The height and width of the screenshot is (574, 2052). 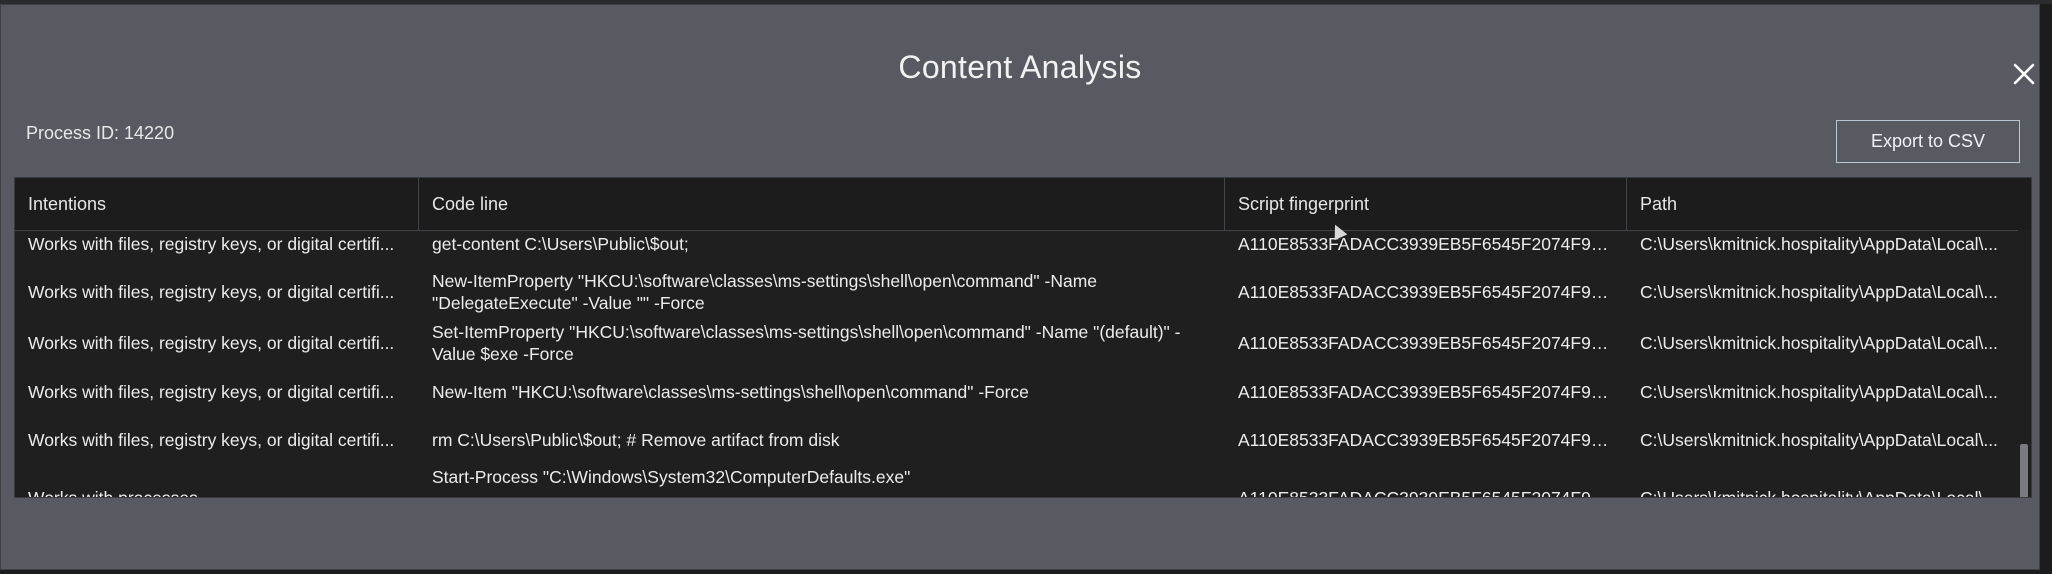 What do you see at coordinates (1928, 141) in the screenshot?
I see `export-csv-button: Export to CSV` at bounding box center [1928, 141].